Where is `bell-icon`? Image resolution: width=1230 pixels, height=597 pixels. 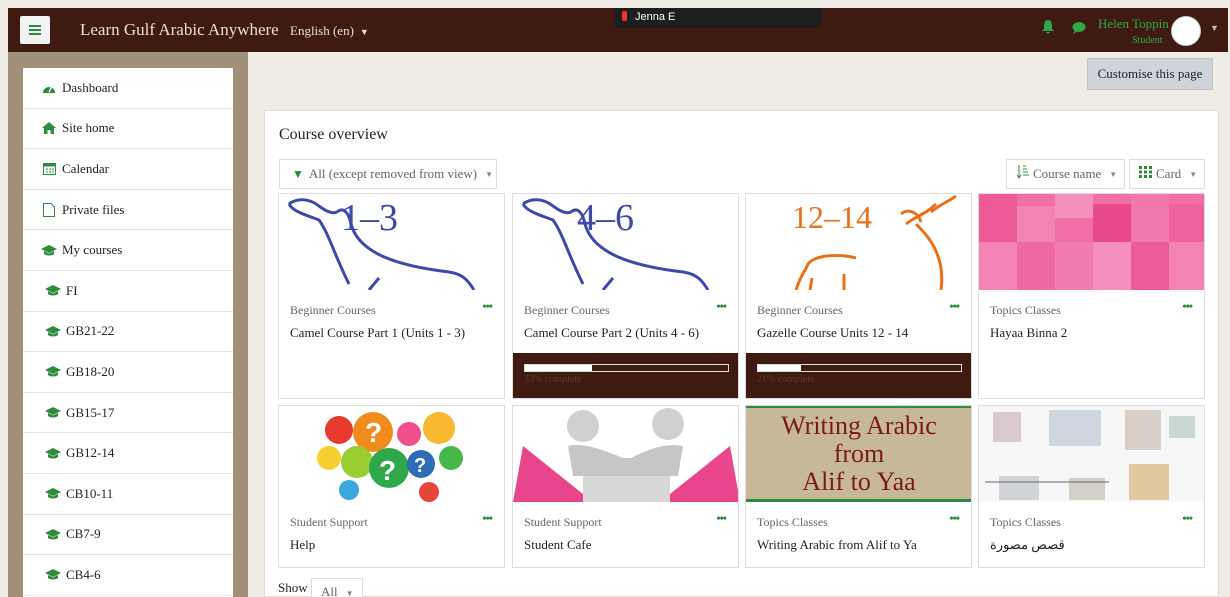 bell-icon is located at coordinates (1048, 27).